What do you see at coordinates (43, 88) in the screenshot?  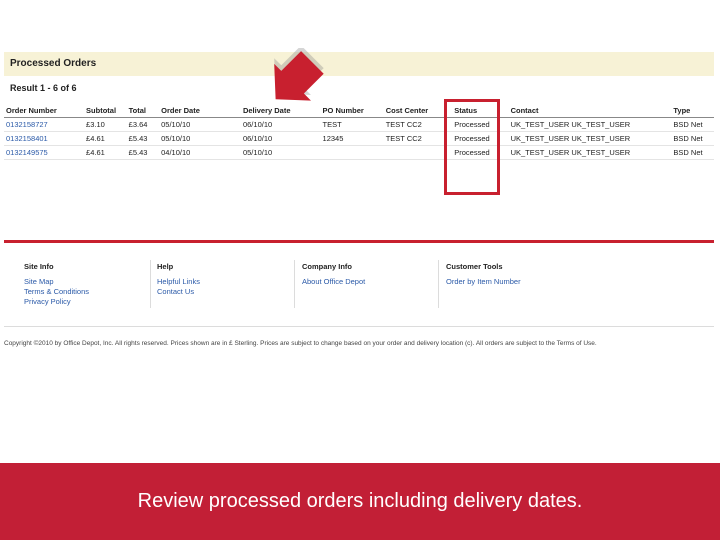 I see `result-count: Result 1 - 6 of 6` at bounding box center [43, 88].